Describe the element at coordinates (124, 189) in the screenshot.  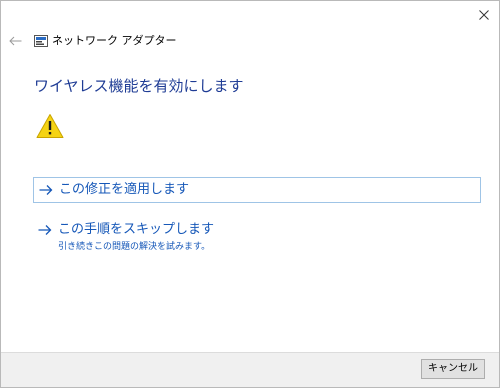
I see `apply-fix-label: この修正を適用します` at that location.